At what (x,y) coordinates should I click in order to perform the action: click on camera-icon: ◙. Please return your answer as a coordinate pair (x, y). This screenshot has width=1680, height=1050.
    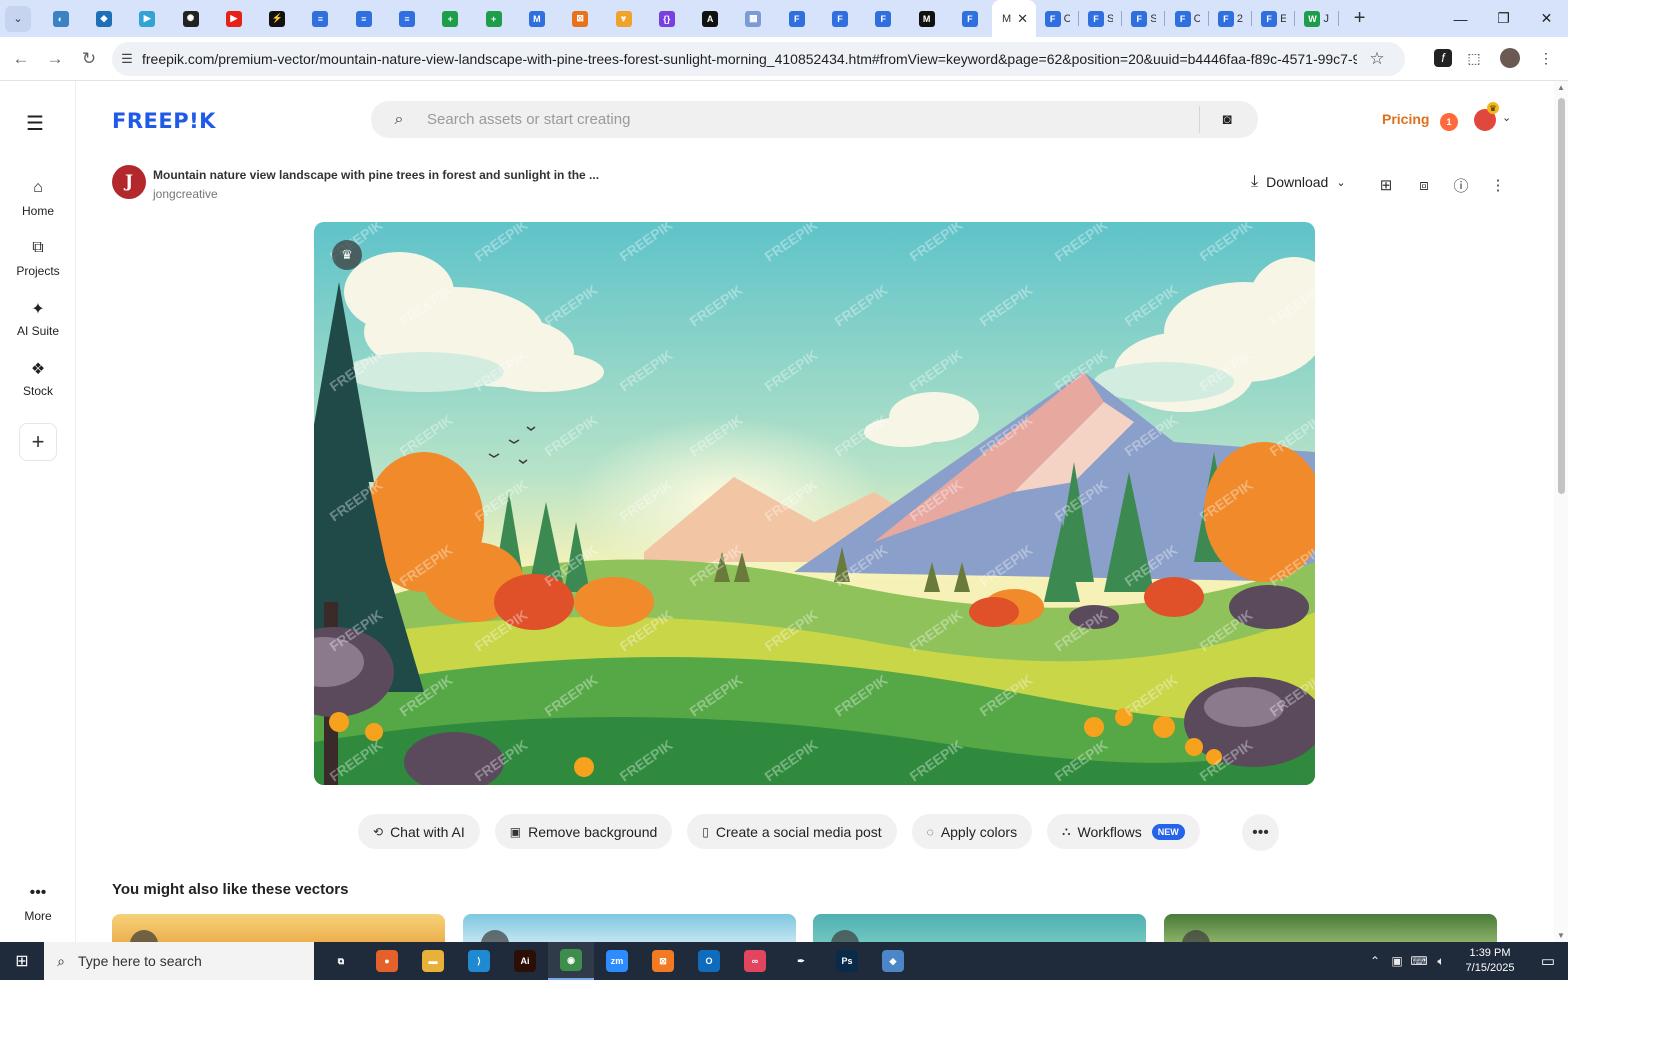
    Looking at the image, I should click on (1227, 119).